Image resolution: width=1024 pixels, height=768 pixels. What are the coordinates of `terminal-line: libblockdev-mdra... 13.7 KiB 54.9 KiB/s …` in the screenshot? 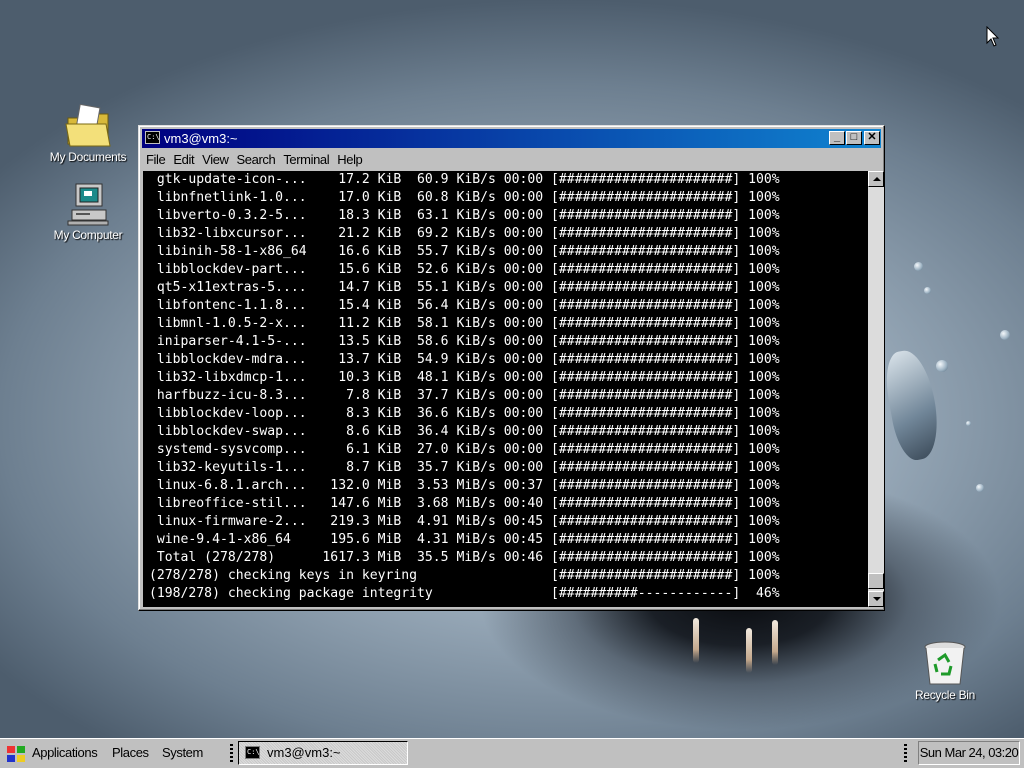 It's located at (464, 359).